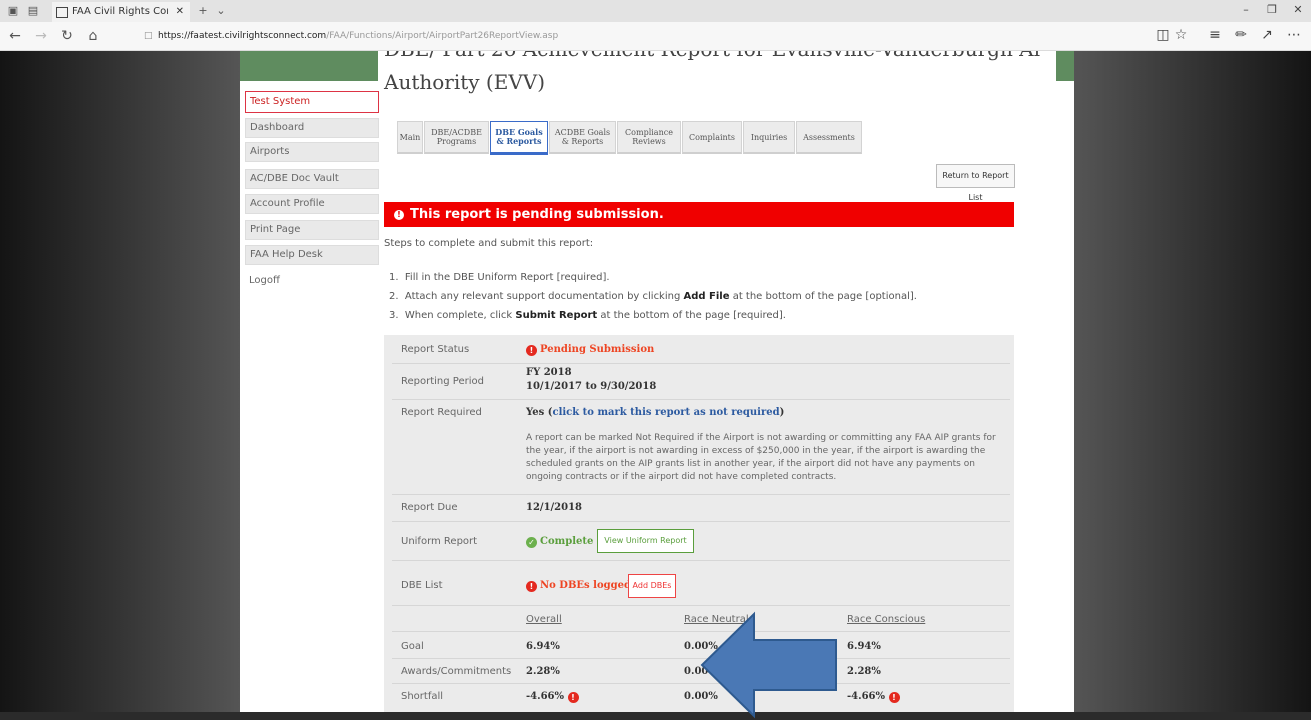 The image size is (1311, 720). I want to click on tab-inquiries: Inquiries, so click(769, 137).